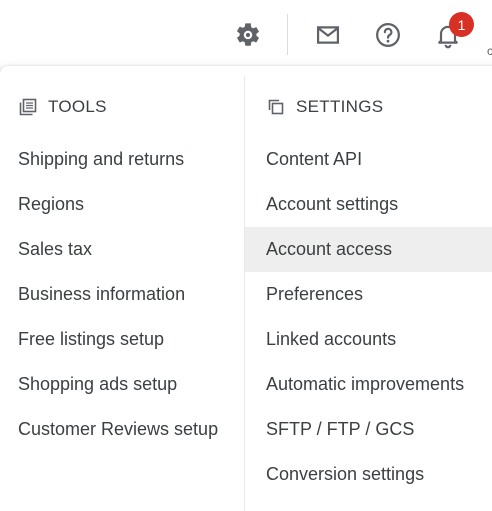 Image resolution: width=492 pixels, height=511 pixels. Describe the element at coordinates (122, 204) in the screenshot. I see `menu-item-regions: Regions` at that location.